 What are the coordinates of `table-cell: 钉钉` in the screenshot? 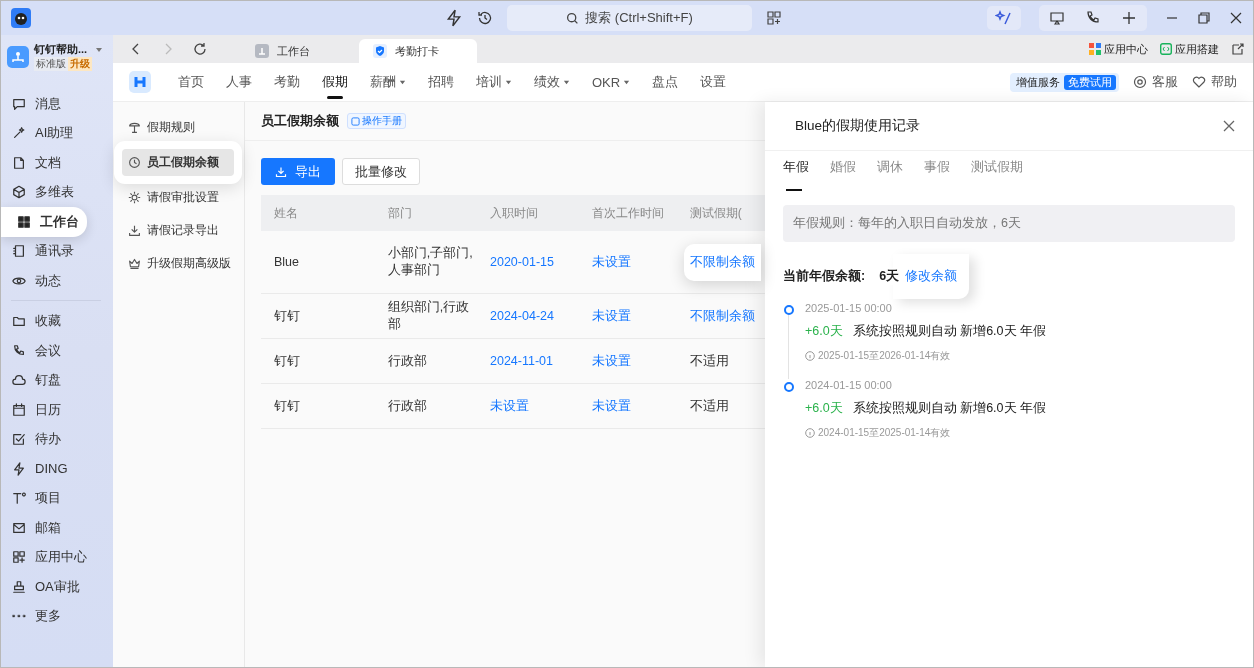 It's located at (287, 315).